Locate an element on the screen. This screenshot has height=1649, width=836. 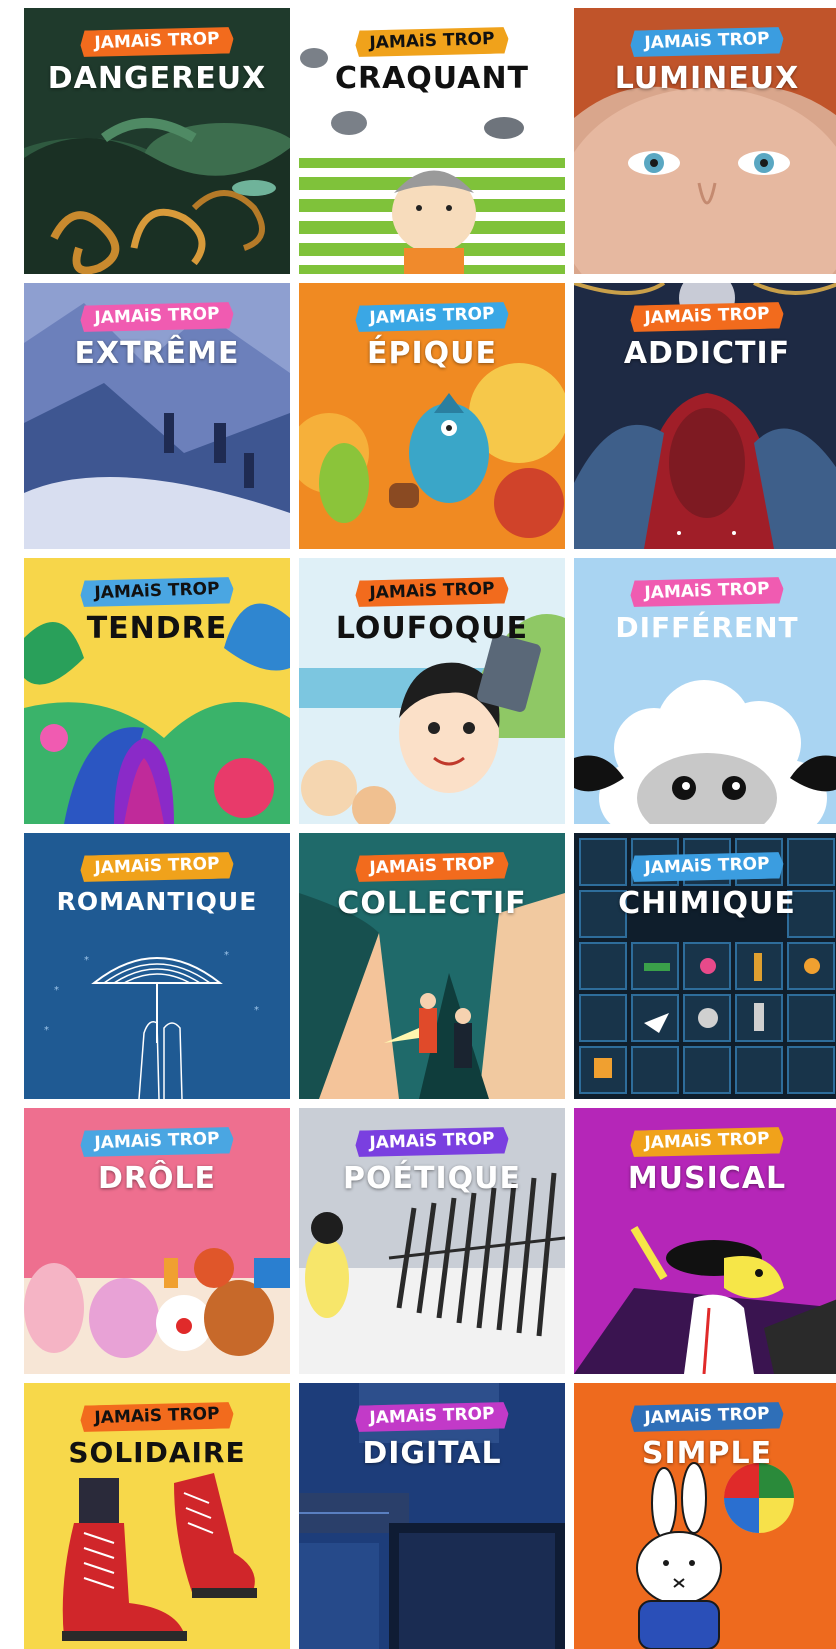
tile-title: MUSICAL is located at coordinates (707, 1178).